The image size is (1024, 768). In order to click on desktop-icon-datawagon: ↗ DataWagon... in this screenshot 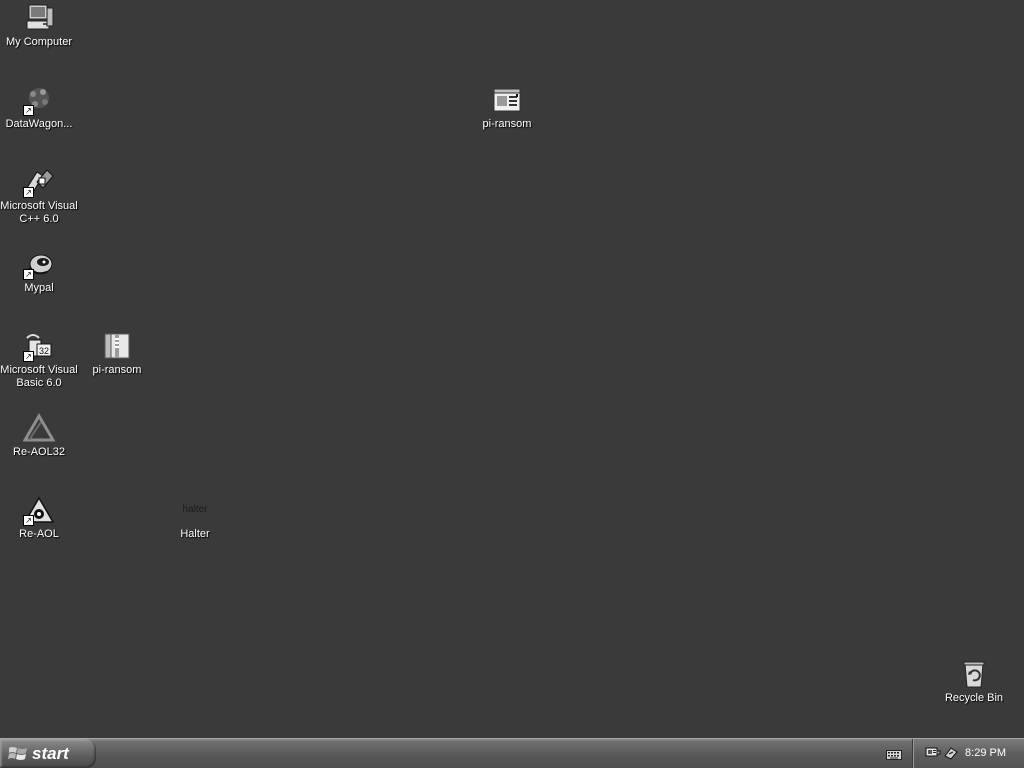, I will do `click(39, 107)`.